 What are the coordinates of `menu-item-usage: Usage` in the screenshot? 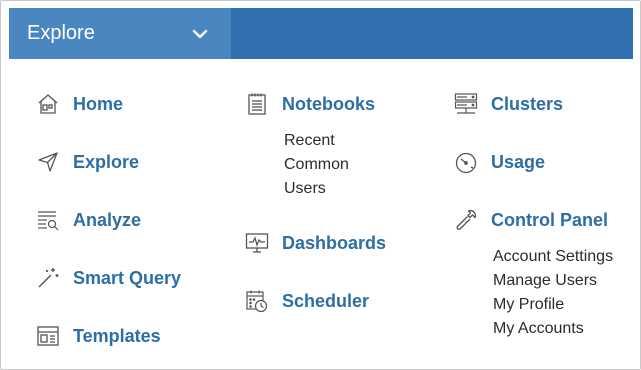 It's located at (499, 162).